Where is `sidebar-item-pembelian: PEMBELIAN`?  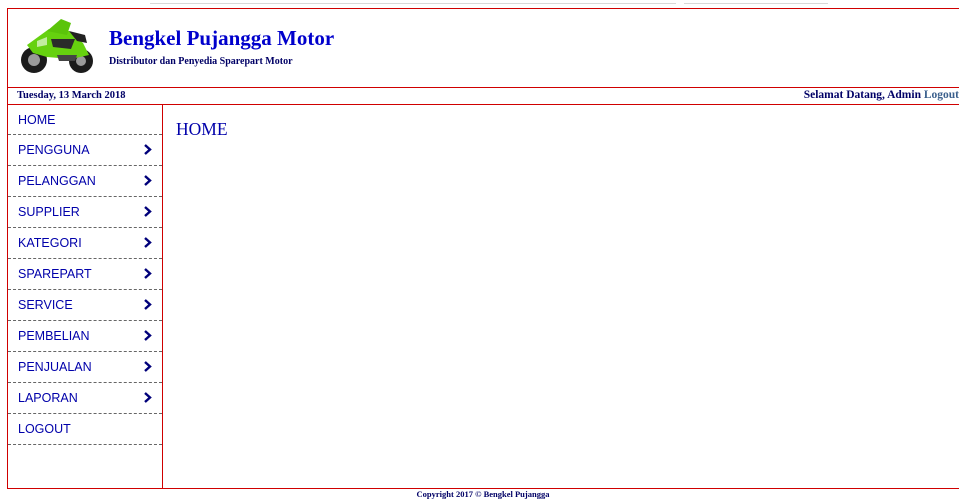 sidebar-item-pembelian: PEMBELIAN is located at coordinates (85, 336).